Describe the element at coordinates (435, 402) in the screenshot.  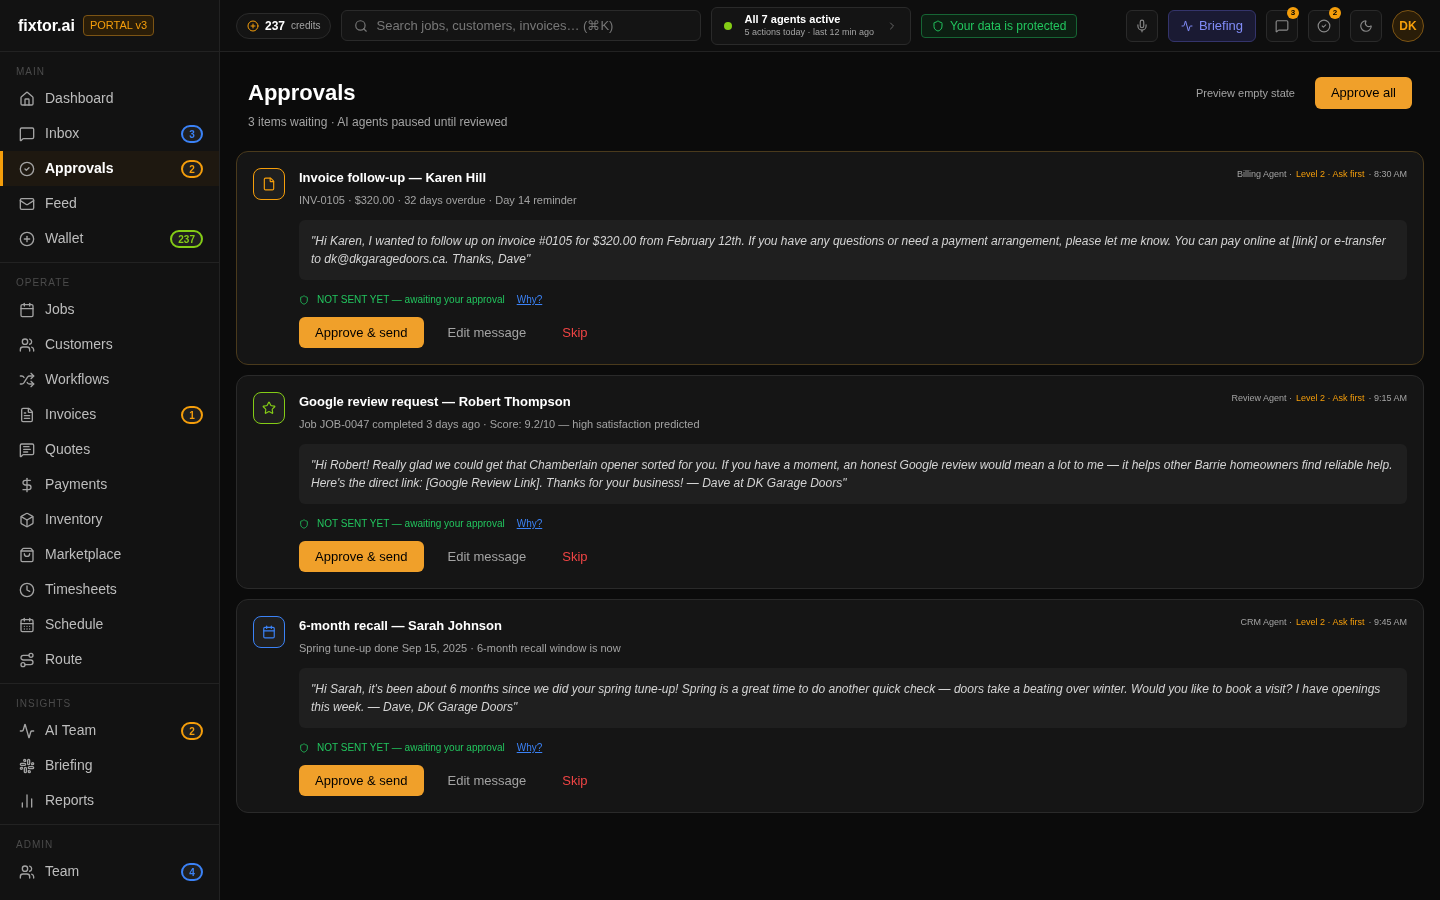
I see `card-title: Google review request — Robert Thompson` at that location.